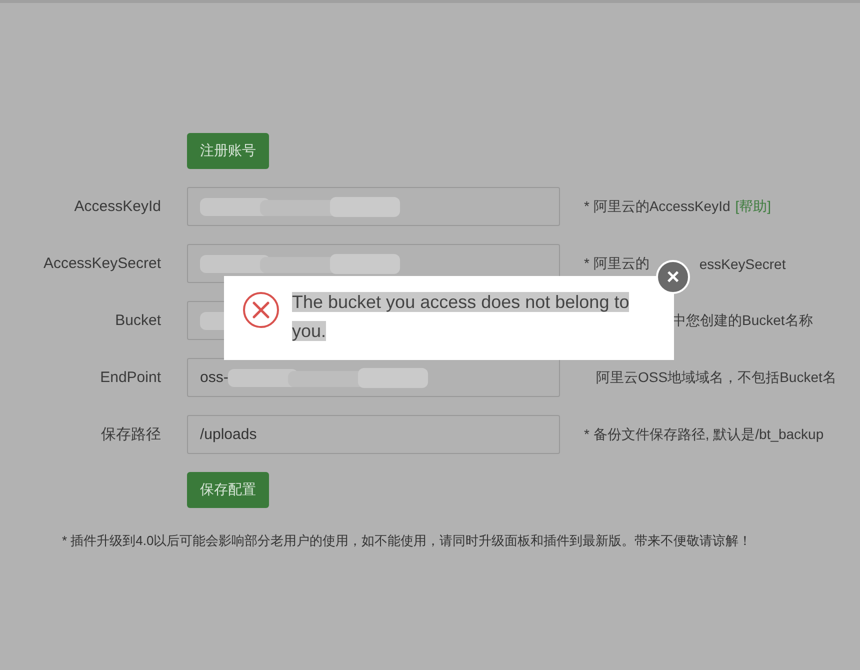  Describe the element at coordinates (716, 377) in the screenshot. I see `field-hint: 阿里云OSS地域域名，不包括Bucket名` at that location.